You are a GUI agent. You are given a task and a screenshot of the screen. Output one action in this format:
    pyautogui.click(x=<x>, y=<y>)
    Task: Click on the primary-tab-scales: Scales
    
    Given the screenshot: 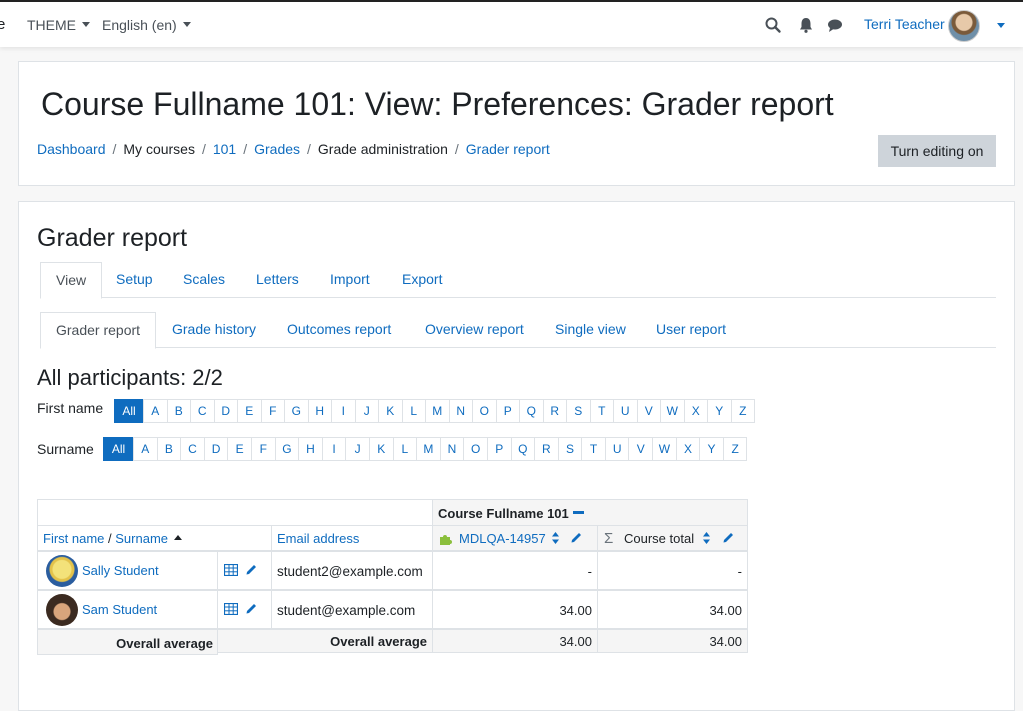 What is the action you would take?
    pyautogui.click(x=204, y=280)
    